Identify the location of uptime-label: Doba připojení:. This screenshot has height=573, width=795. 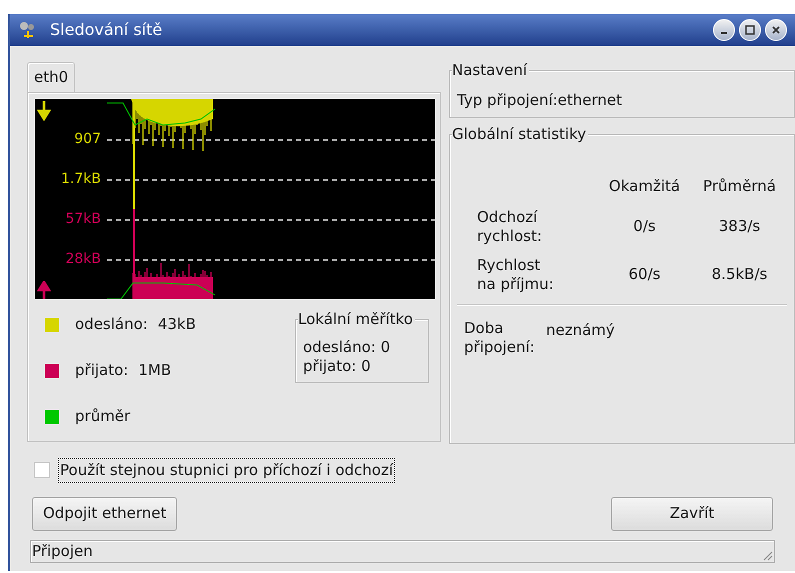
(500, 337).